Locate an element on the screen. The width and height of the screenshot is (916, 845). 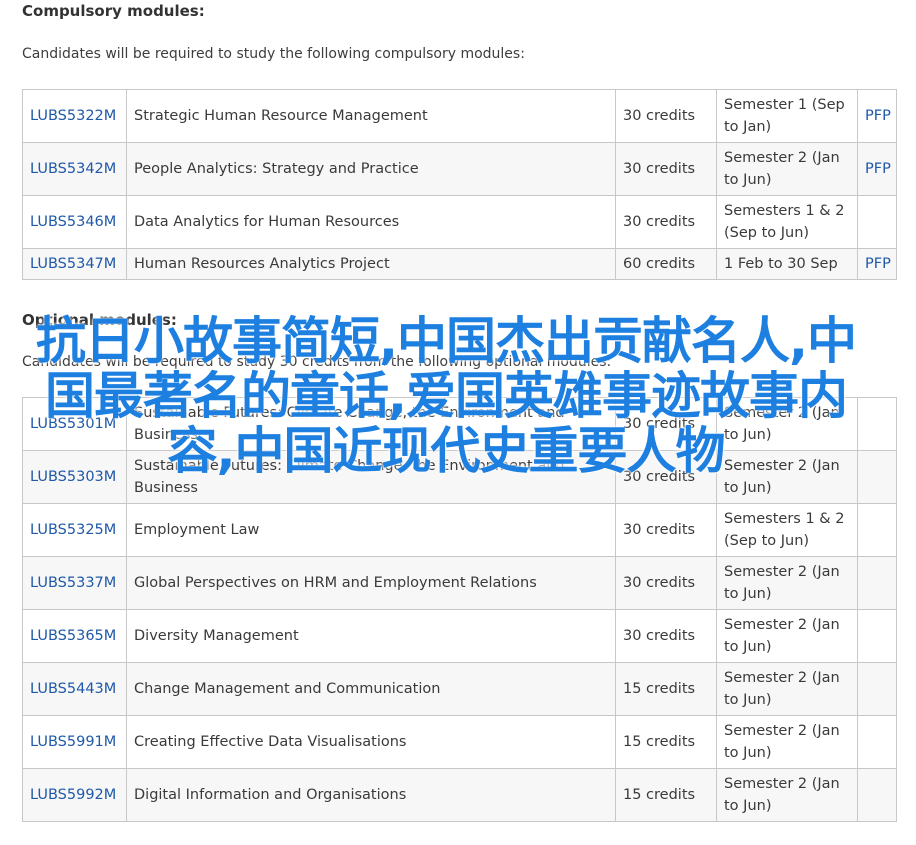
module-code-cell: LUBS5337M is located at coordinates (74, 583).